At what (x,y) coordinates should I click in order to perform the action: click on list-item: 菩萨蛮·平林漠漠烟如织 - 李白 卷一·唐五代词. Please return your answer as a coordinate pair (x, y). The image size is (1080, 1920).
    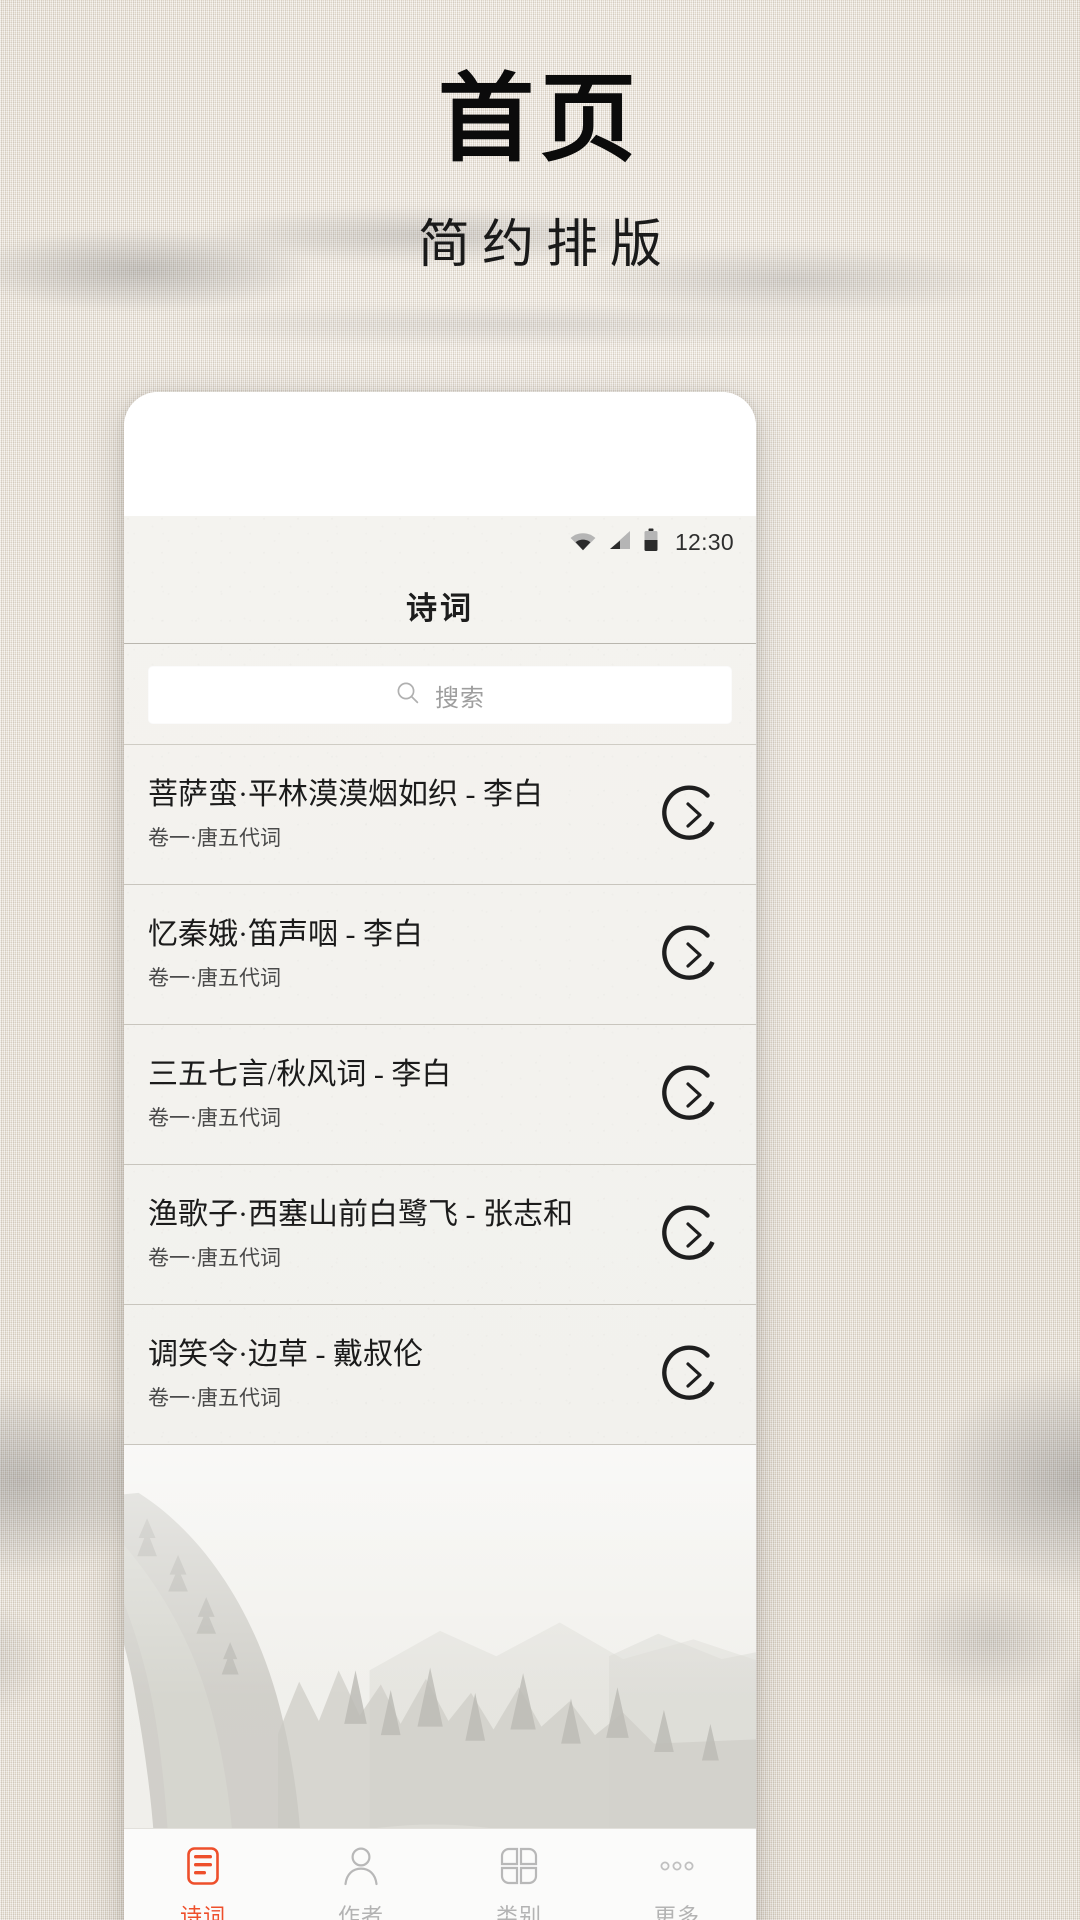
    Looking at the image, I should click on (440, 815).